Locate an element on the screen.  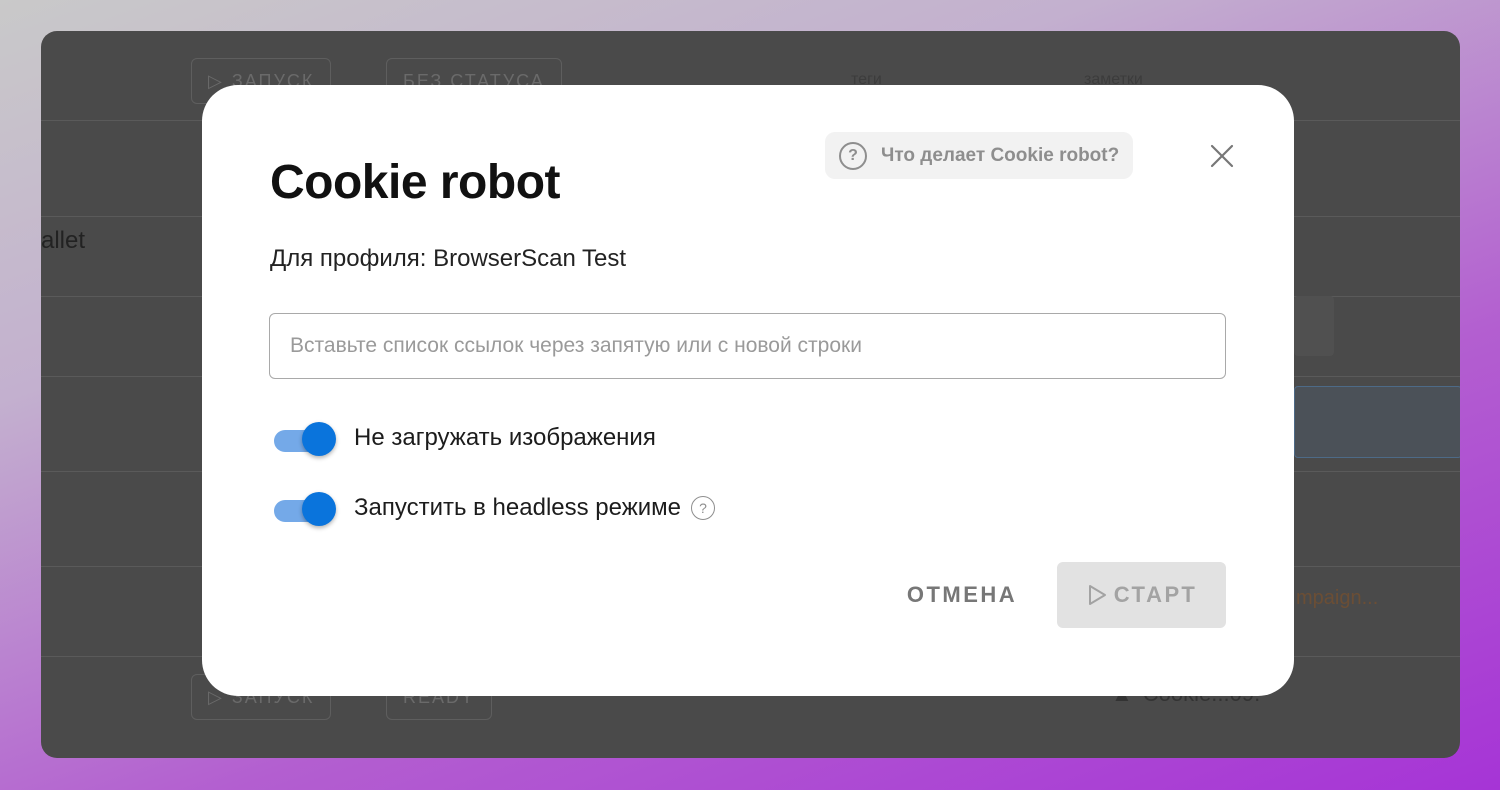
bg-panel is located at coordinates (1314, 326).